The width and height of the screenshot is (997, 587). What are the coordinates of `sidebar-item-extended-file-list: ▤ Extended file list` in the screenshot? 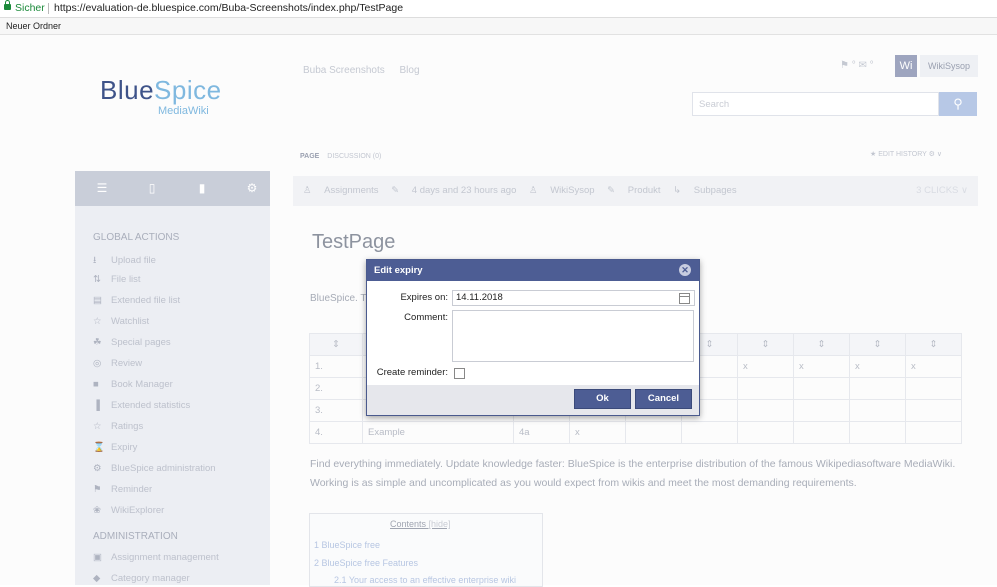 It's located at (136, 300).